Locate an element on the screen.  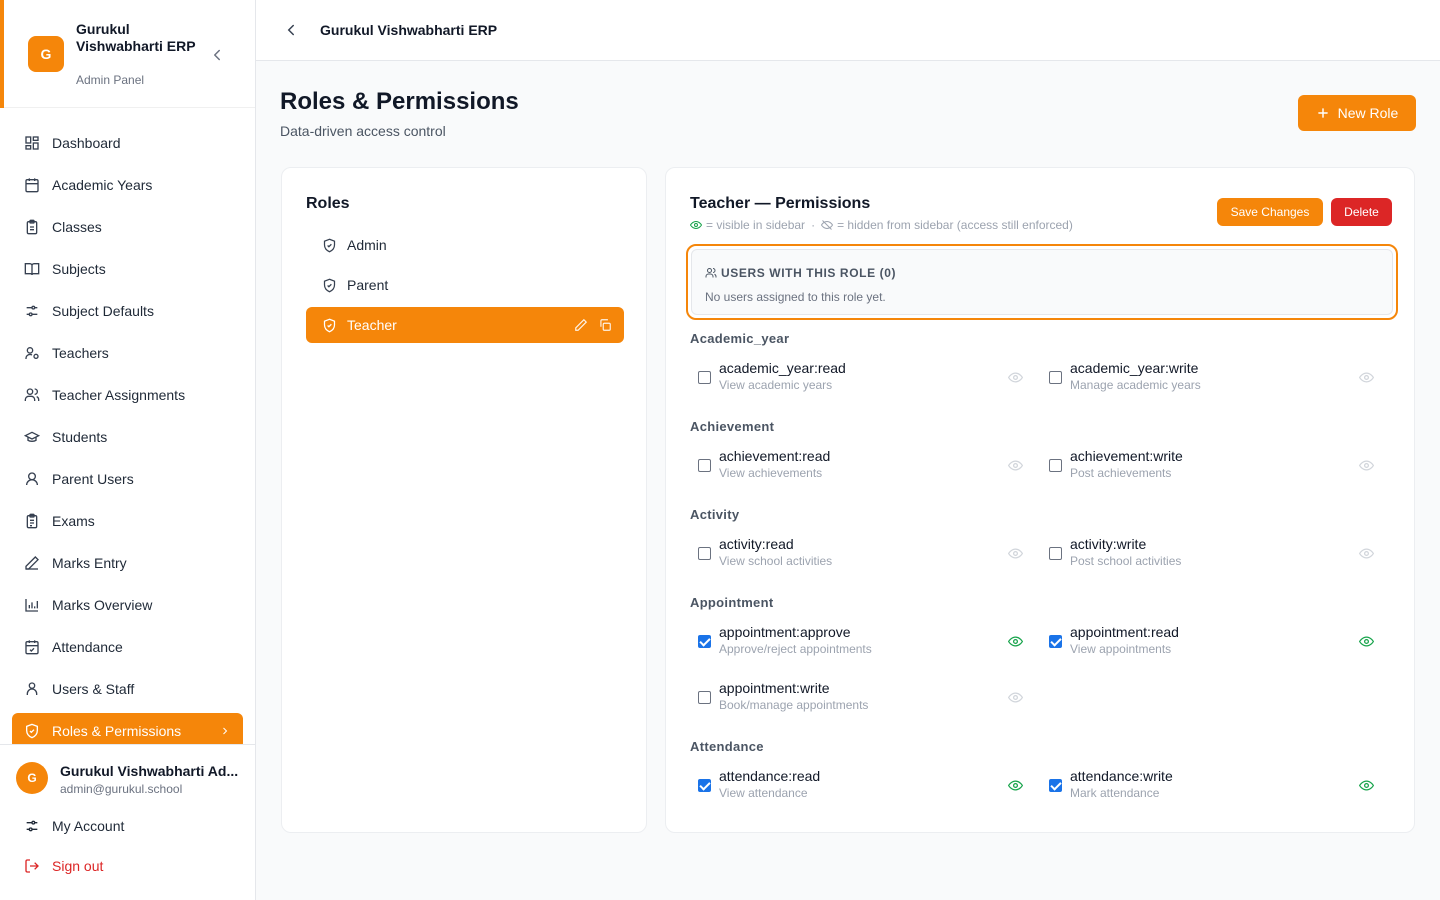
avatar: G is located at coordinates (32, 778).